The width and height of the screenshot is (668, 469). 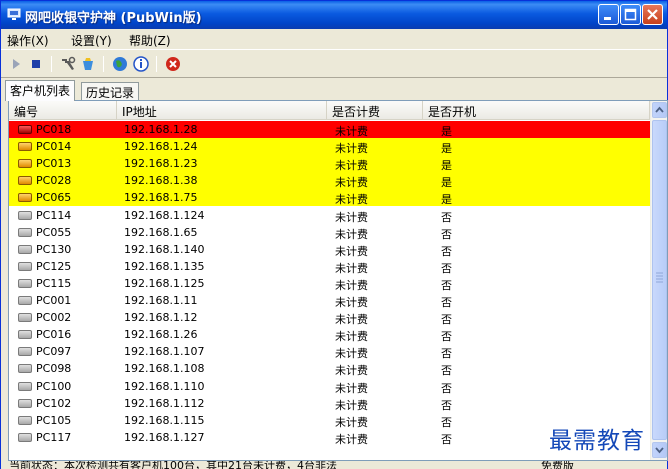 I want to click on table-row: PC055 192.168.1.65 未计费 否, so click(x=329, y=232).